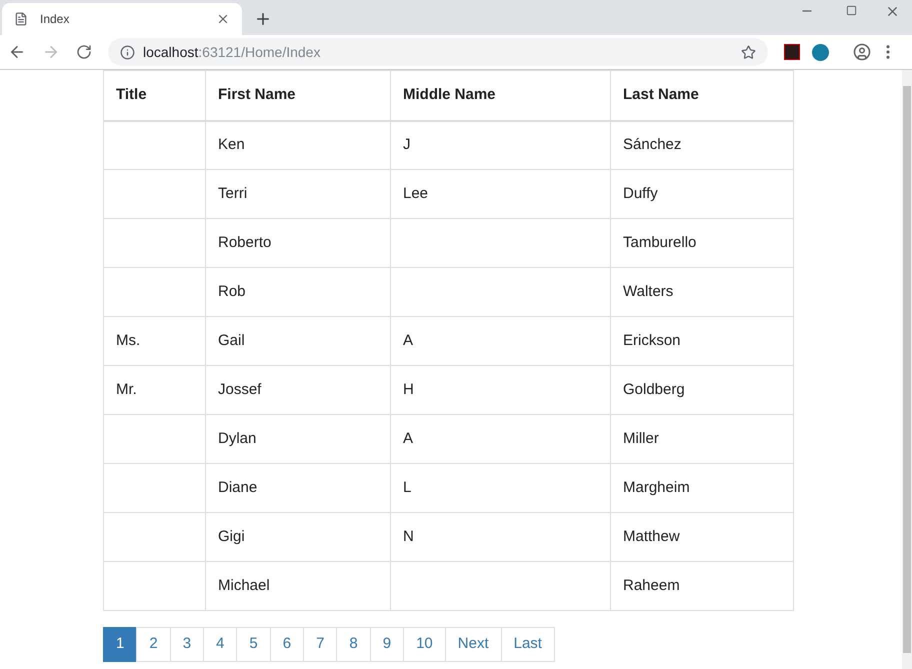 The height and width of the screenshot is (669, 912). I want to click on table-cell: Erickson, so click(702, 341).